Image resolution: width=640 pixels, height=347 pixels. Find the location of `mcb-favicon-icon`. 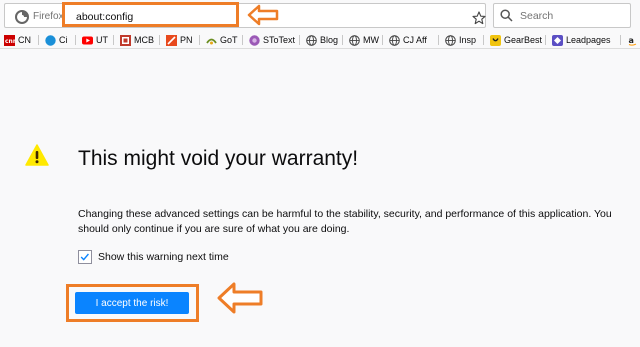

mcb-favicon-icon is located at coordinates (125, 40).